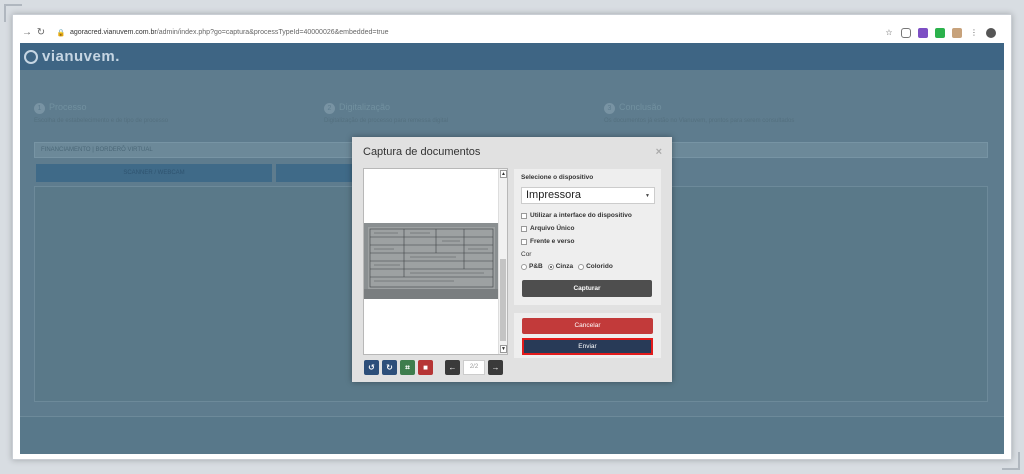  What do you see at coordinates (329, 108) in the screenshot?
I see `step-number: 2` at bounding box center [329, 108].